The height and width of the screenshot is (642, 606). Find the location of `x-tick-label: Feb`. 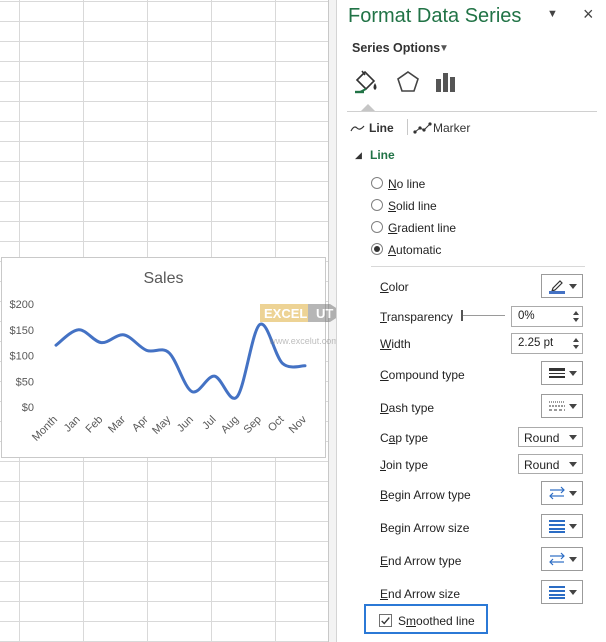

x-tick-label: Feb is located at coordinates (94, 425).